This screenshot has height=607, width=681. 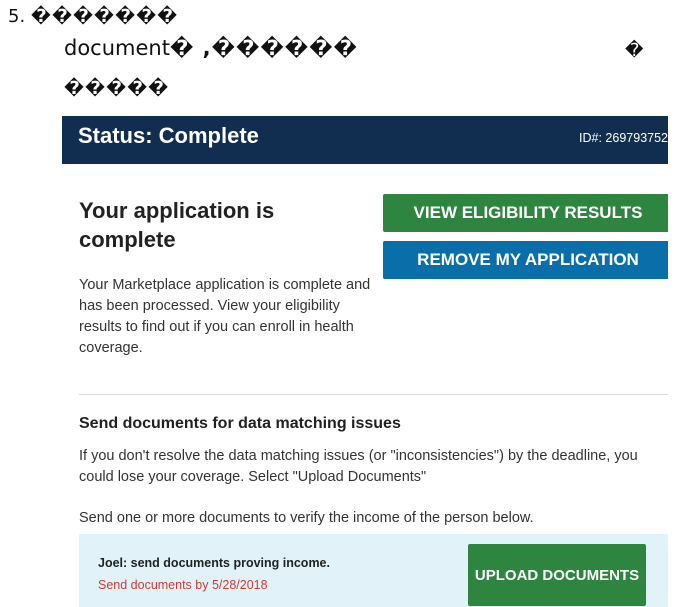 What do you see at coordinates (168, 135) in the screenshot?
I see `status-title: Status: Complete` at bounding box center [168, 135].